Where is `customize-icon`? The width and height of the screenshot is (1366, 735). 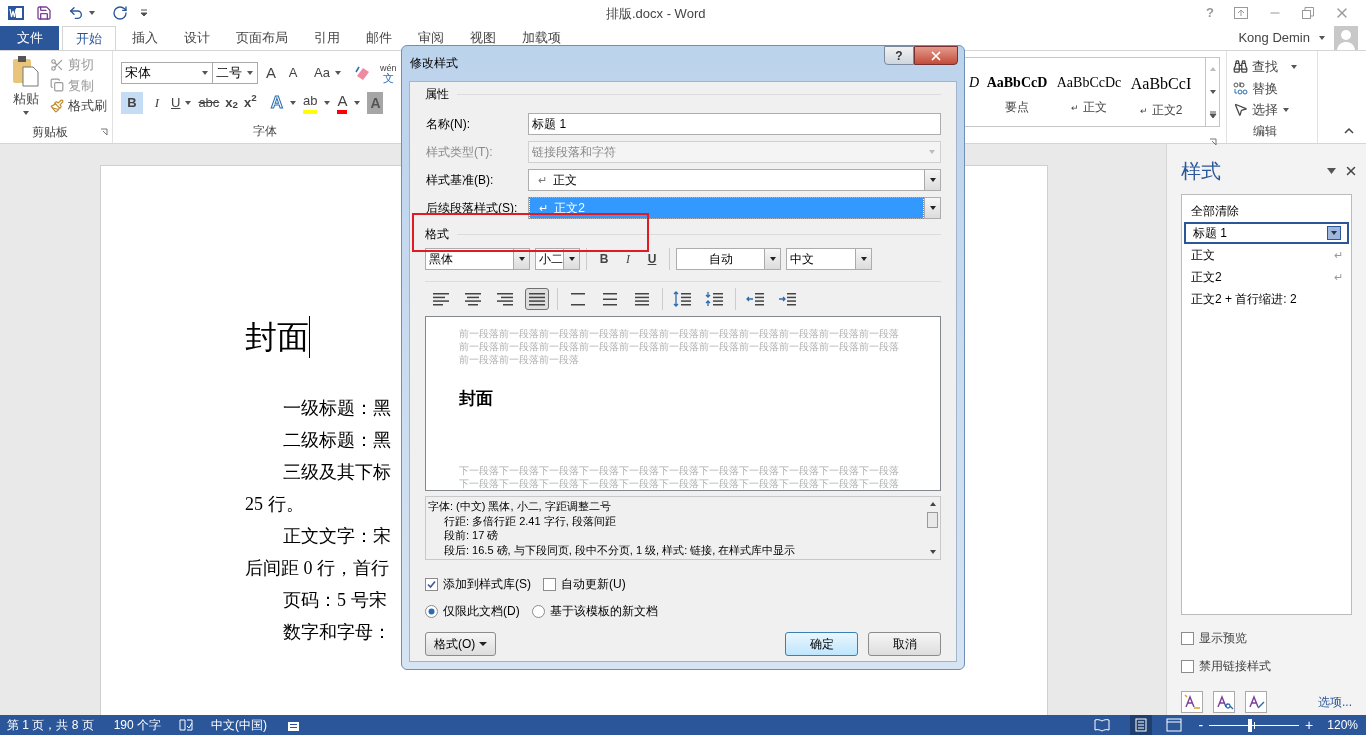
customize-icon is located at coordinates (144, 13).